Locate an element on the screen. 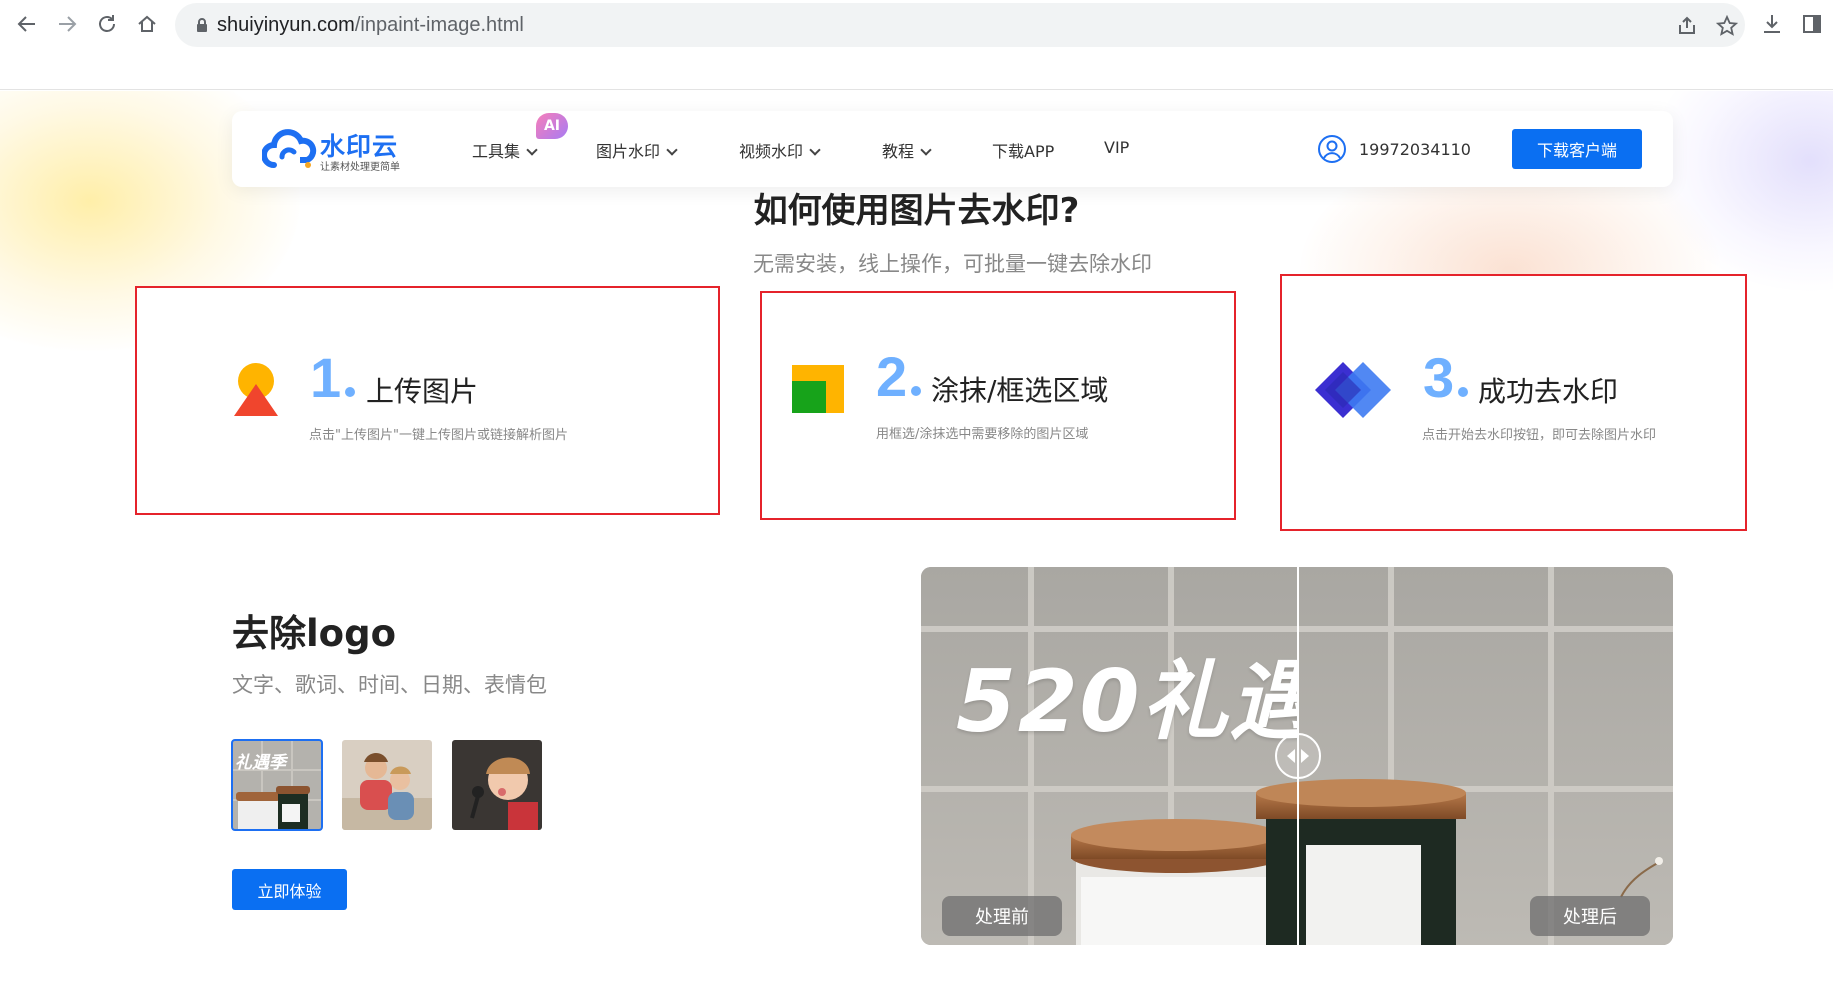 The image size is (1833, 994). watermark-text: 520礼遇季 is located at coordinates (1127, 702).